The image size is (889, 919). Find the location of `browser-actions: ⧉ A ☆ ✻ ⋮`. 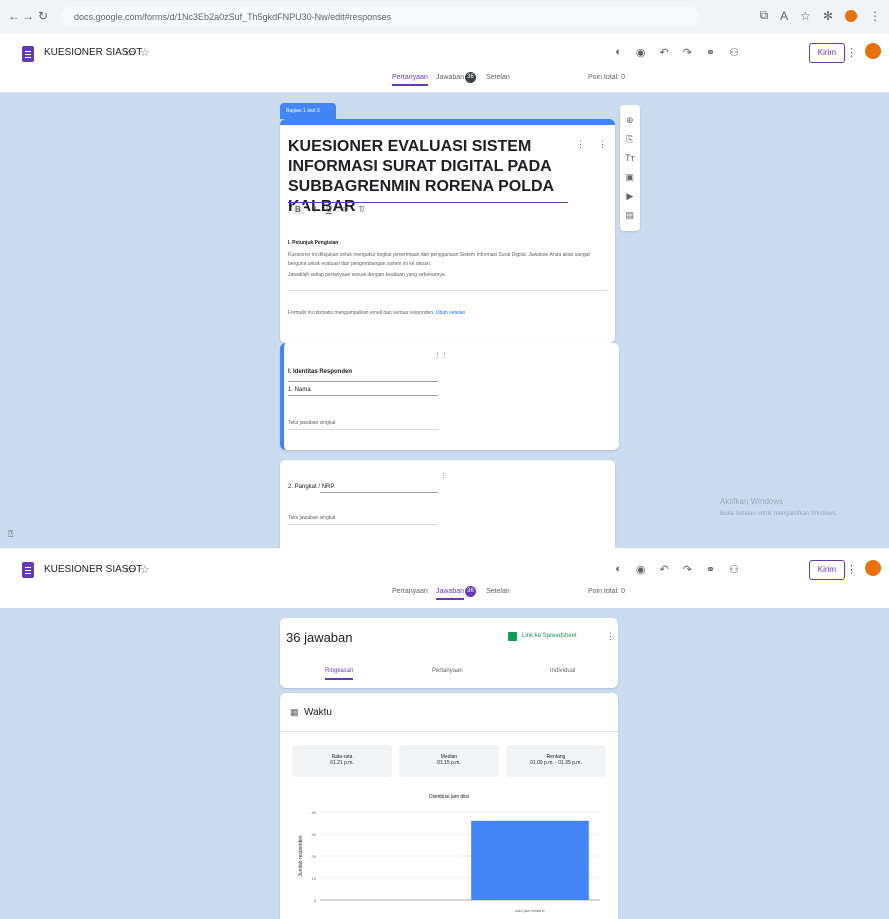

browser-actions: ⧉ A ☆ ✻ ⋮ is located at coordinates (820, 15).